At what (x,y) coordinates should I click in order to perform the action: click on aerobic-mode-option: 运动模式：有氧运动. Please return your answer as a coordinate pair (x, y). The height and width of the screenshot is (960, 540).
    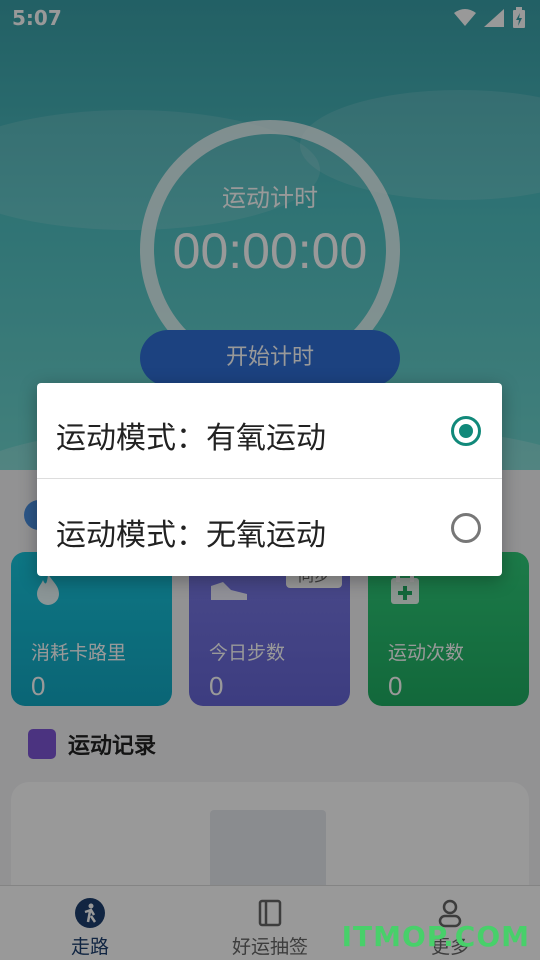
    Looking at the image, I should click on (269, 431).